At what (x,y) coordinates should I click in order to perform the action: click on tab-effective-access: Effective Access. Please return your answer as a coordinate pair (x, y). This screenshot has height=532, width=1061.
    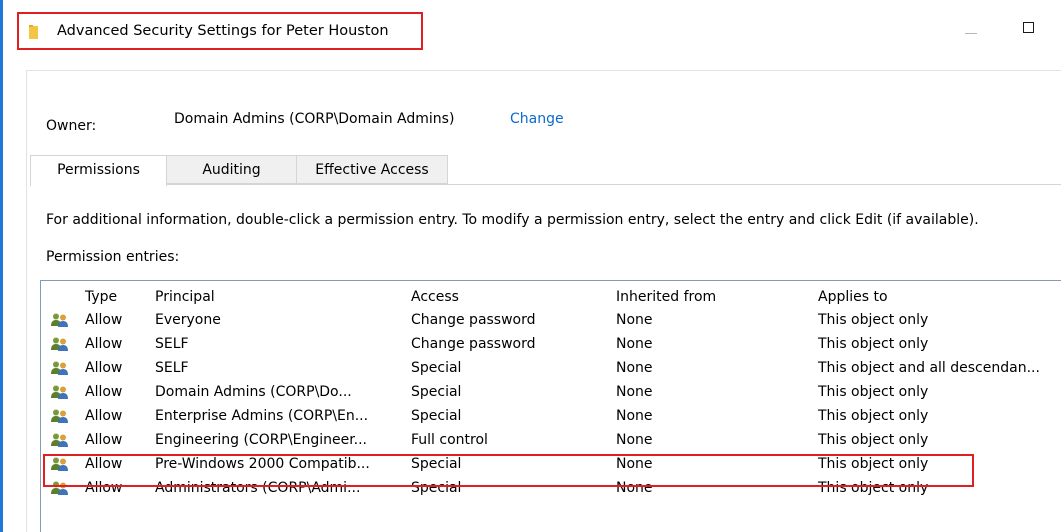
    Looking at the image, I should click on (372, 169).